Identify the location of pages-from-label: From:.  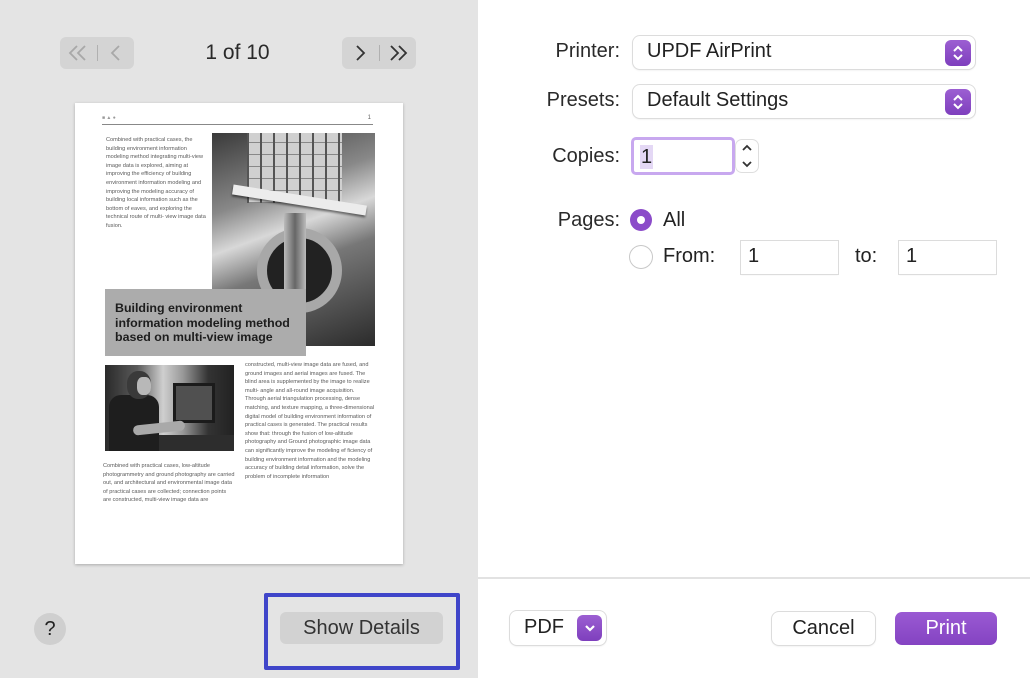
(689, 256).